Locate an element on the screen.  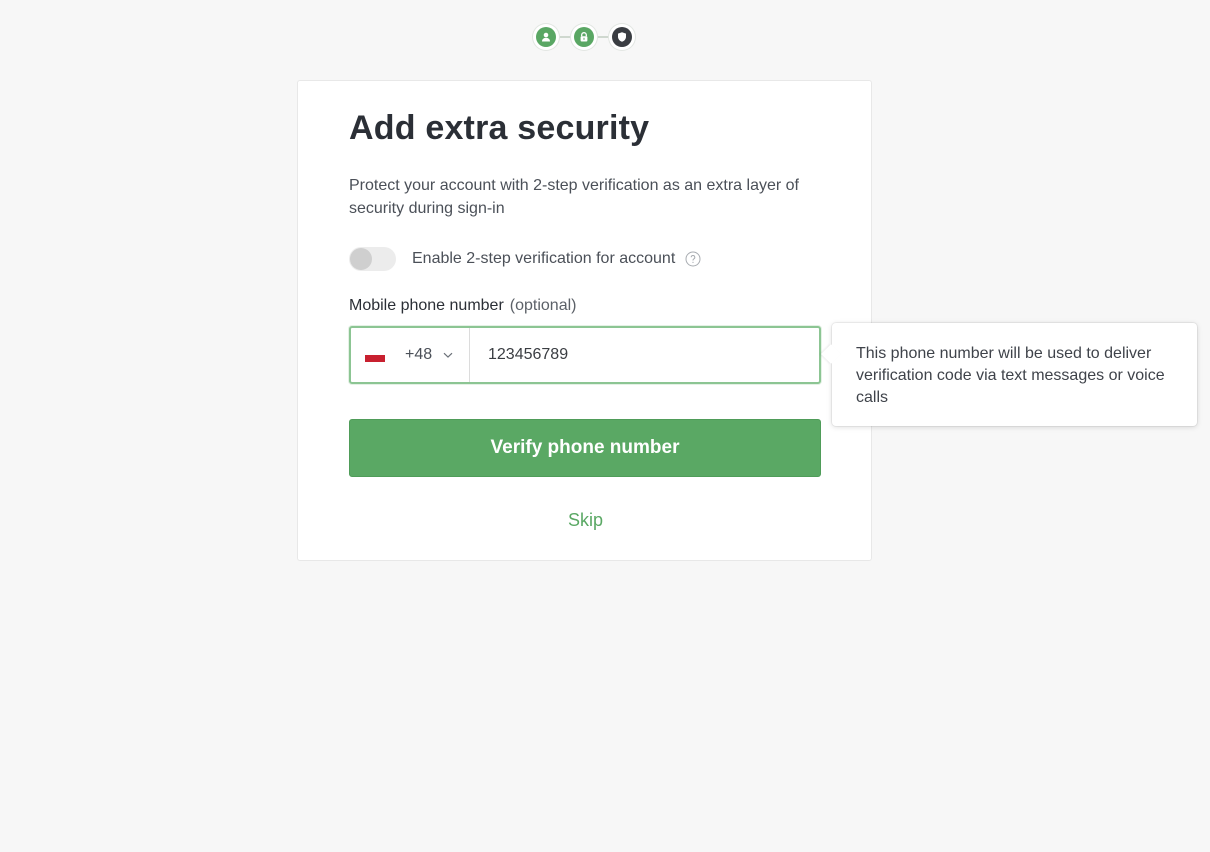
phone-field-label: Mobile phone number (optional) is located at coordinates (462, 306).